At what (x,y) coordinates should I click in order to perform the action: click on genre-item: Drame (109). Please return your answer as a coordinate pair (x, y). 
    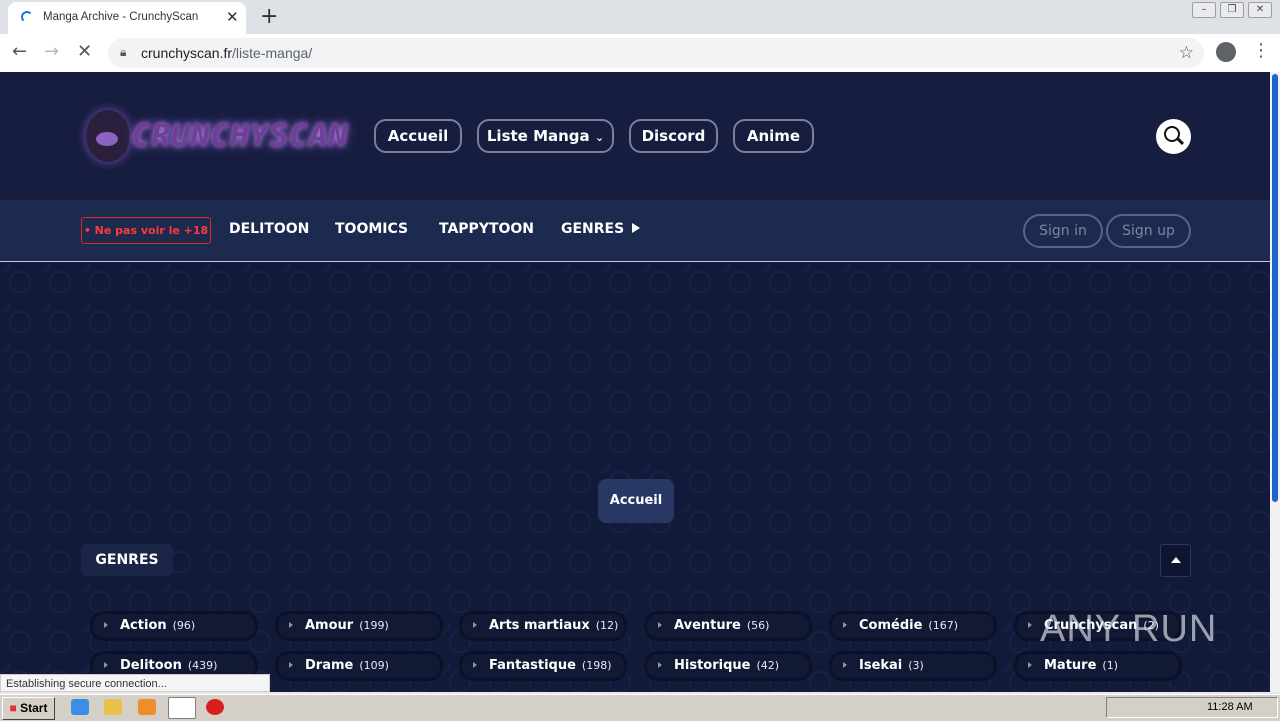
    Looking at the image, I should click on (359, 666).